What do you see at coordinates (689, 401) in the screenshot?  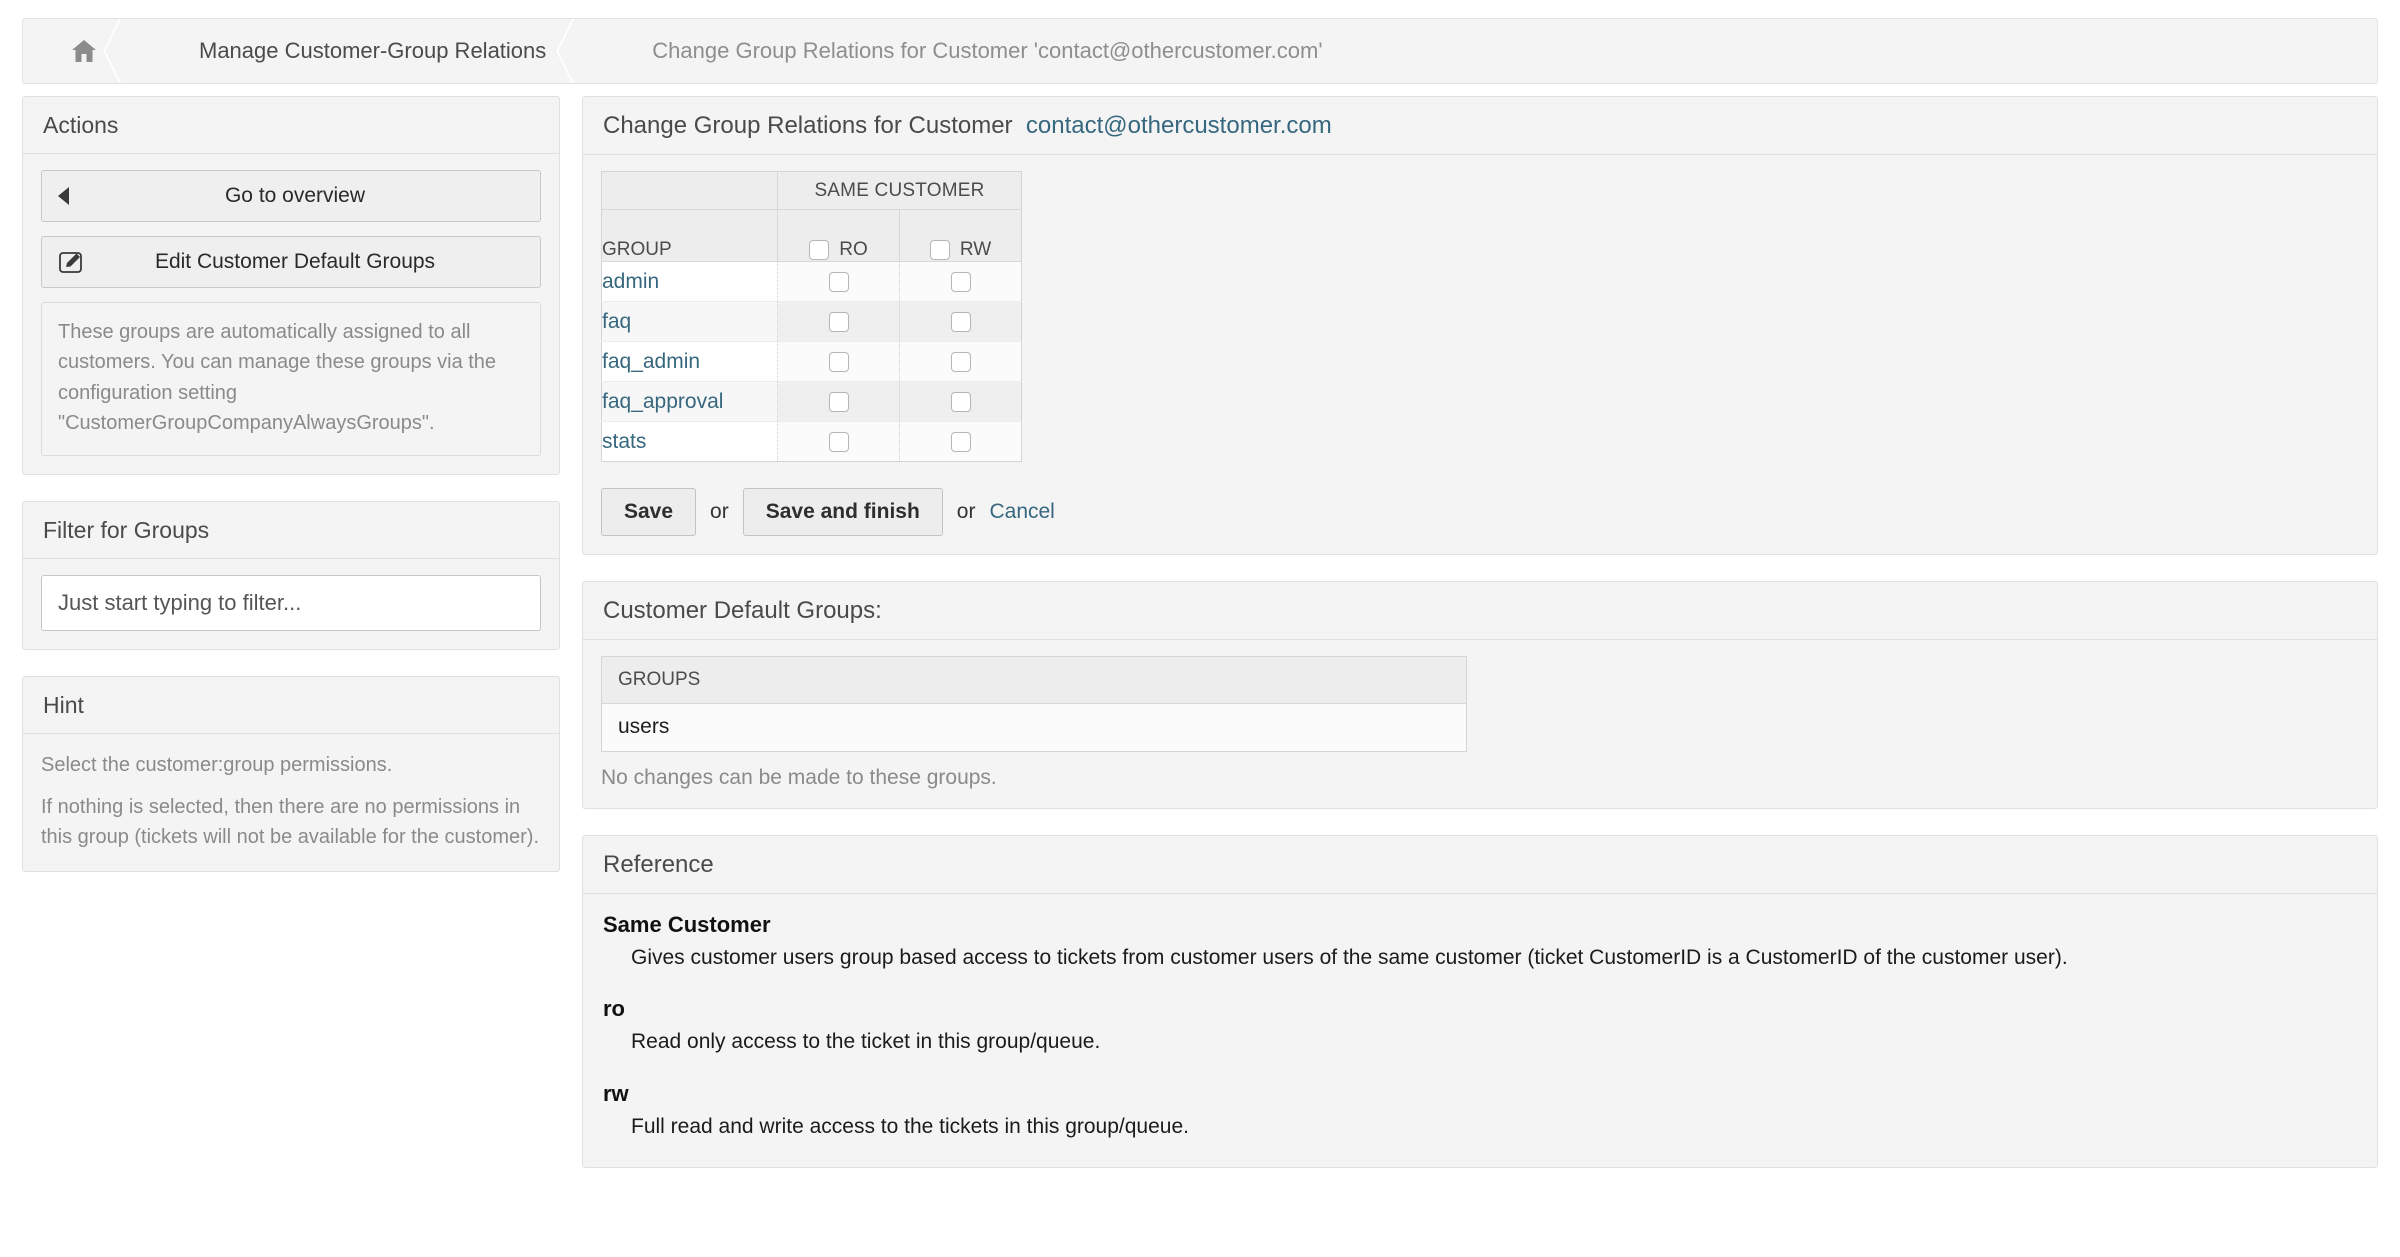 I see `group-name-link: faq_approval` at bounding box center [689, 401].